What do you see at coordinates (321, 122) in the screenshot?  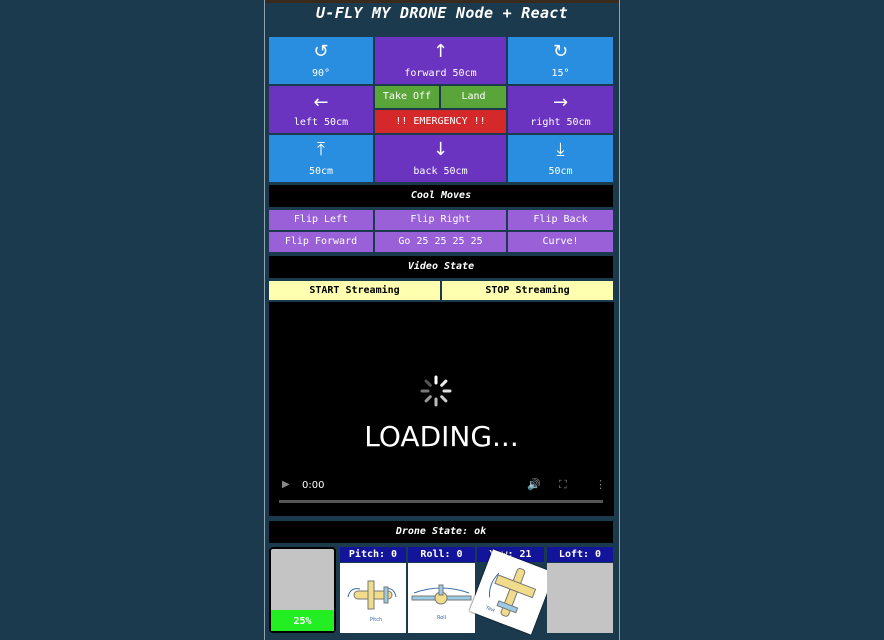 I see `left-label: left 50cm` at bounding box center [321, 122].